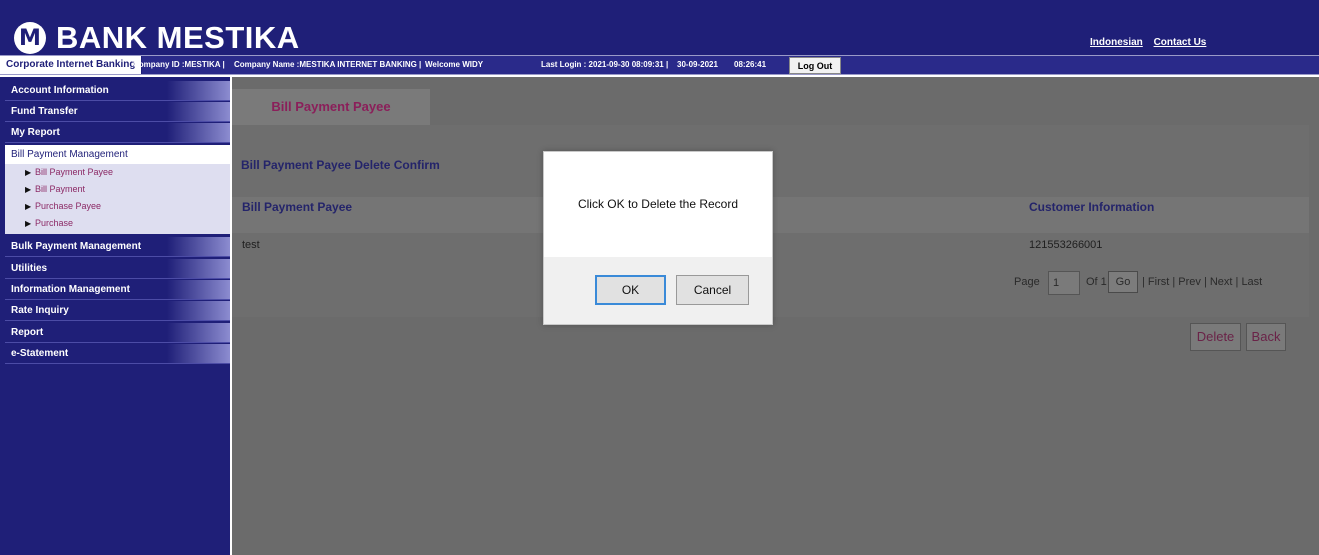 Image resolution: width=1319 pixels, height=555 pixels. I want to click on sidebar-item-my-report: My Report, so click(117, 133).